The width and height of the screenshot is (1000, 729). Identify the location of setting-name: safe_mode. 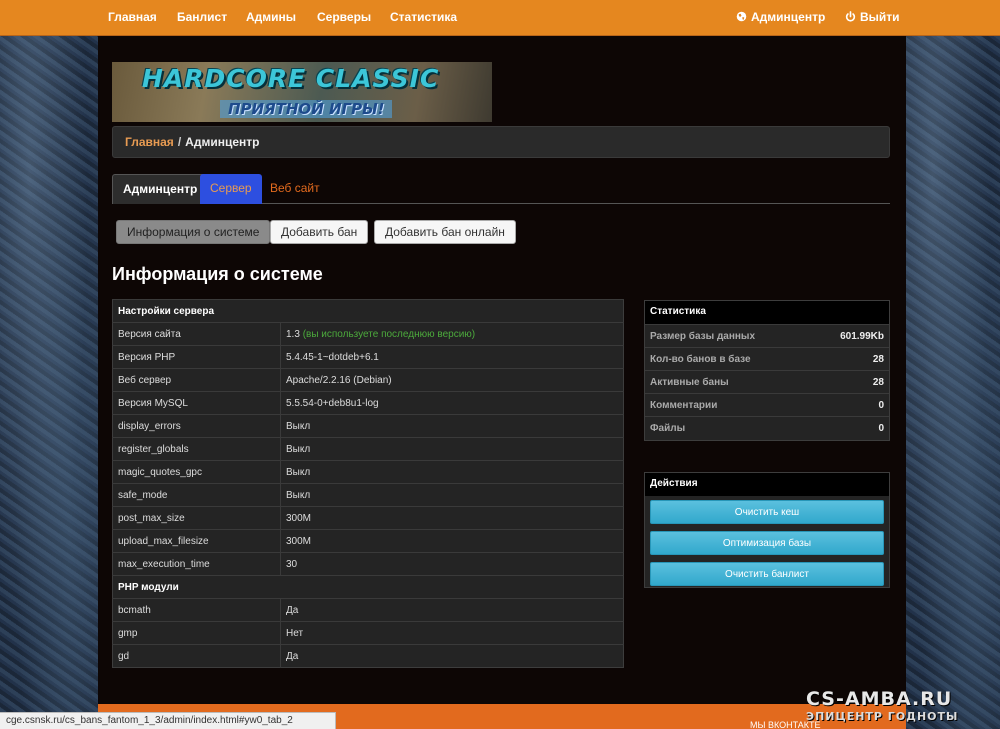
(196, 495).